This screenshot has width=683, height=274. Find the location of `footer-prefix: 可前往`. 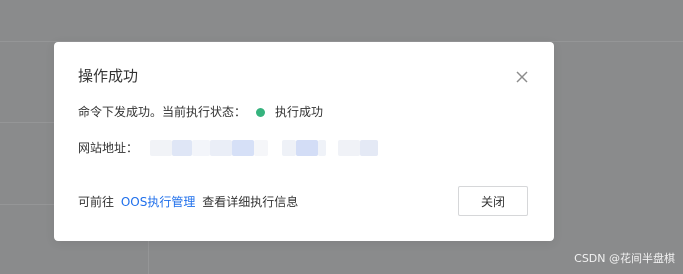

footer-prefix: 可前往 is located at coordinates (96, 202).